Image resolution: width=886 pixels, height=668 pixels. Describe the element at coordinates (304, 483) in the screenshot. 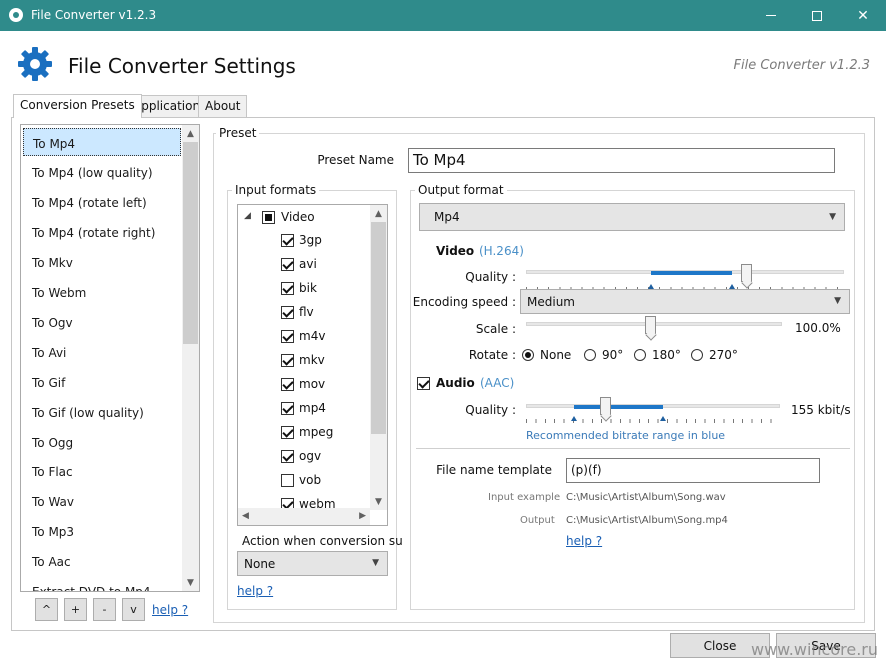

I see `tree-item: vob` at that location.